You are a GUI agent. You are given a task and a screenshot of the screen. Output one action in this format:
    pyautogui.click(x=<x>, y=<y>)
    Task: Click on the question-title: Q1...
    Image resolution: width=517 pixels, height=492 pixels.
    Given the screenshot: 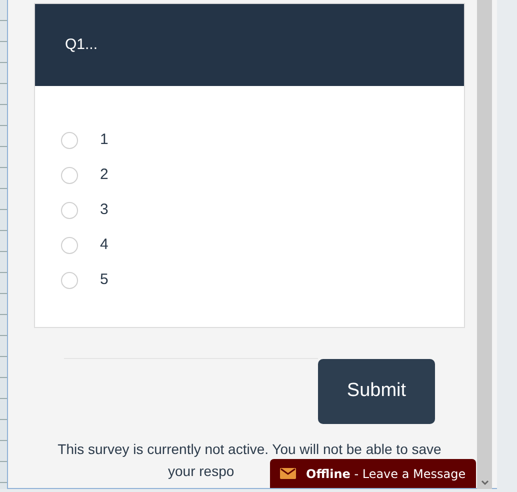 What is the action you would take?
    pyautogui.click(x=81, y=44)
    